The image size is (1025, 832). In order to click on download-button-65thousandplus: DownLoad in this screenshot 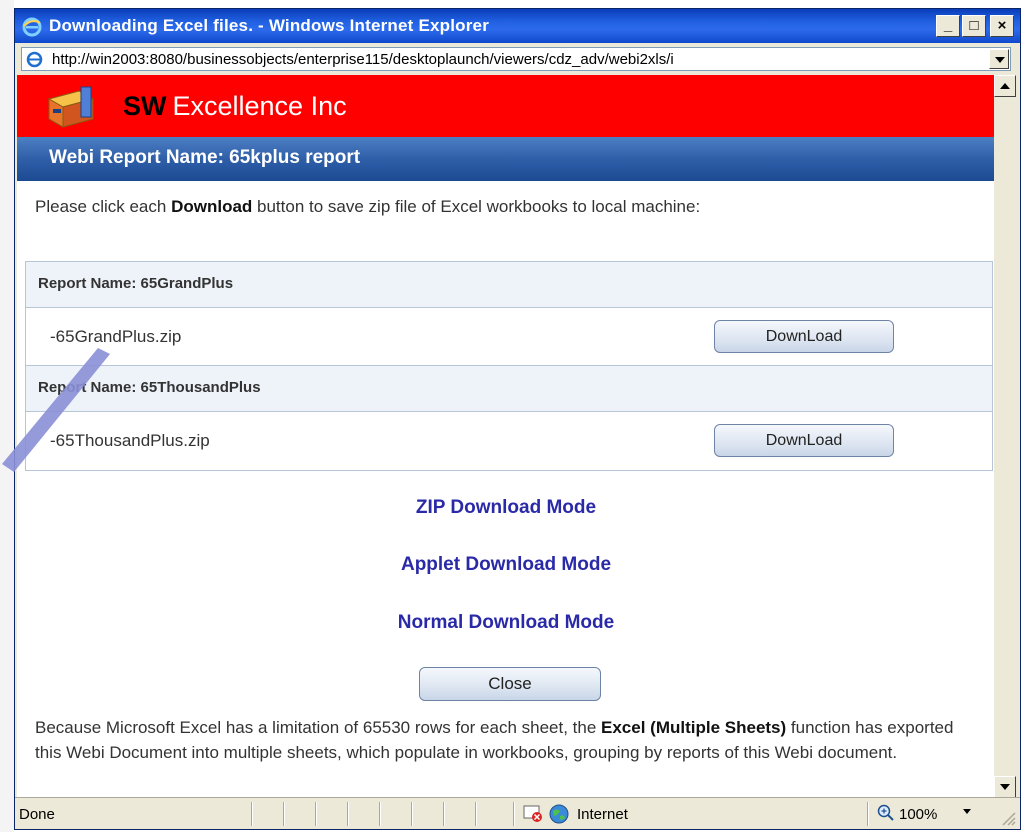, I will do `click(804, 440)`.